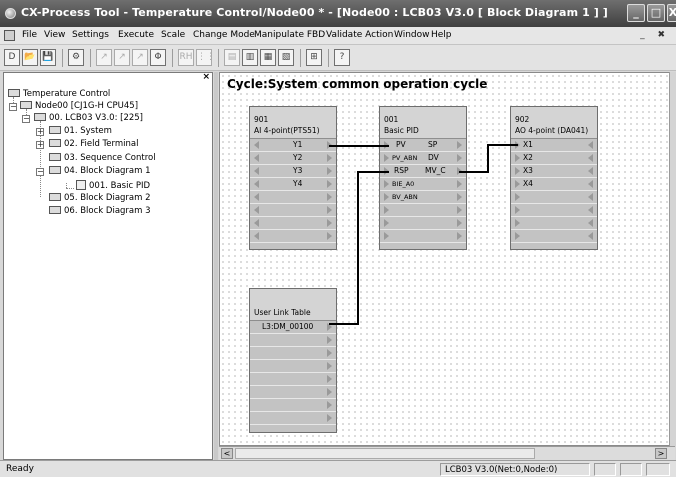 The width and height of the screenshot is (676, 477). Describe the element at coordinates (12, 57) in the screenshot. I see `new-icon: D` at that location.